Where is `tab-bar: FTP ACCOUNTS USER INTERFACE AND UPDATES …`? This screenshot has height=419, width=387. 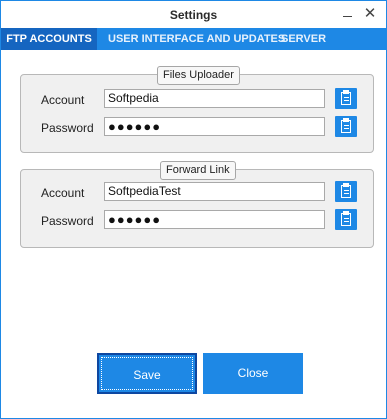 tab-bar: FTP ACCOUNTS USER INTERFACE AND UPDATES … is located at coordinates (193, 52).